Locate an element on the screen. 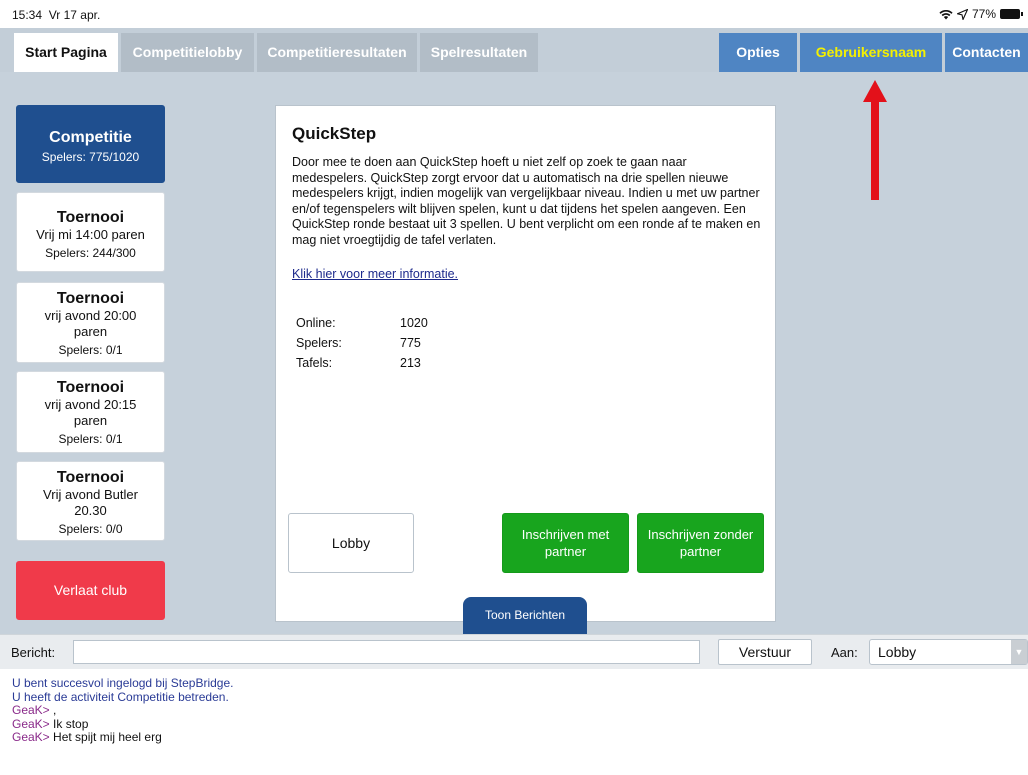  stat-row-online: Online: 1020 is located at coordinates (362, 326).